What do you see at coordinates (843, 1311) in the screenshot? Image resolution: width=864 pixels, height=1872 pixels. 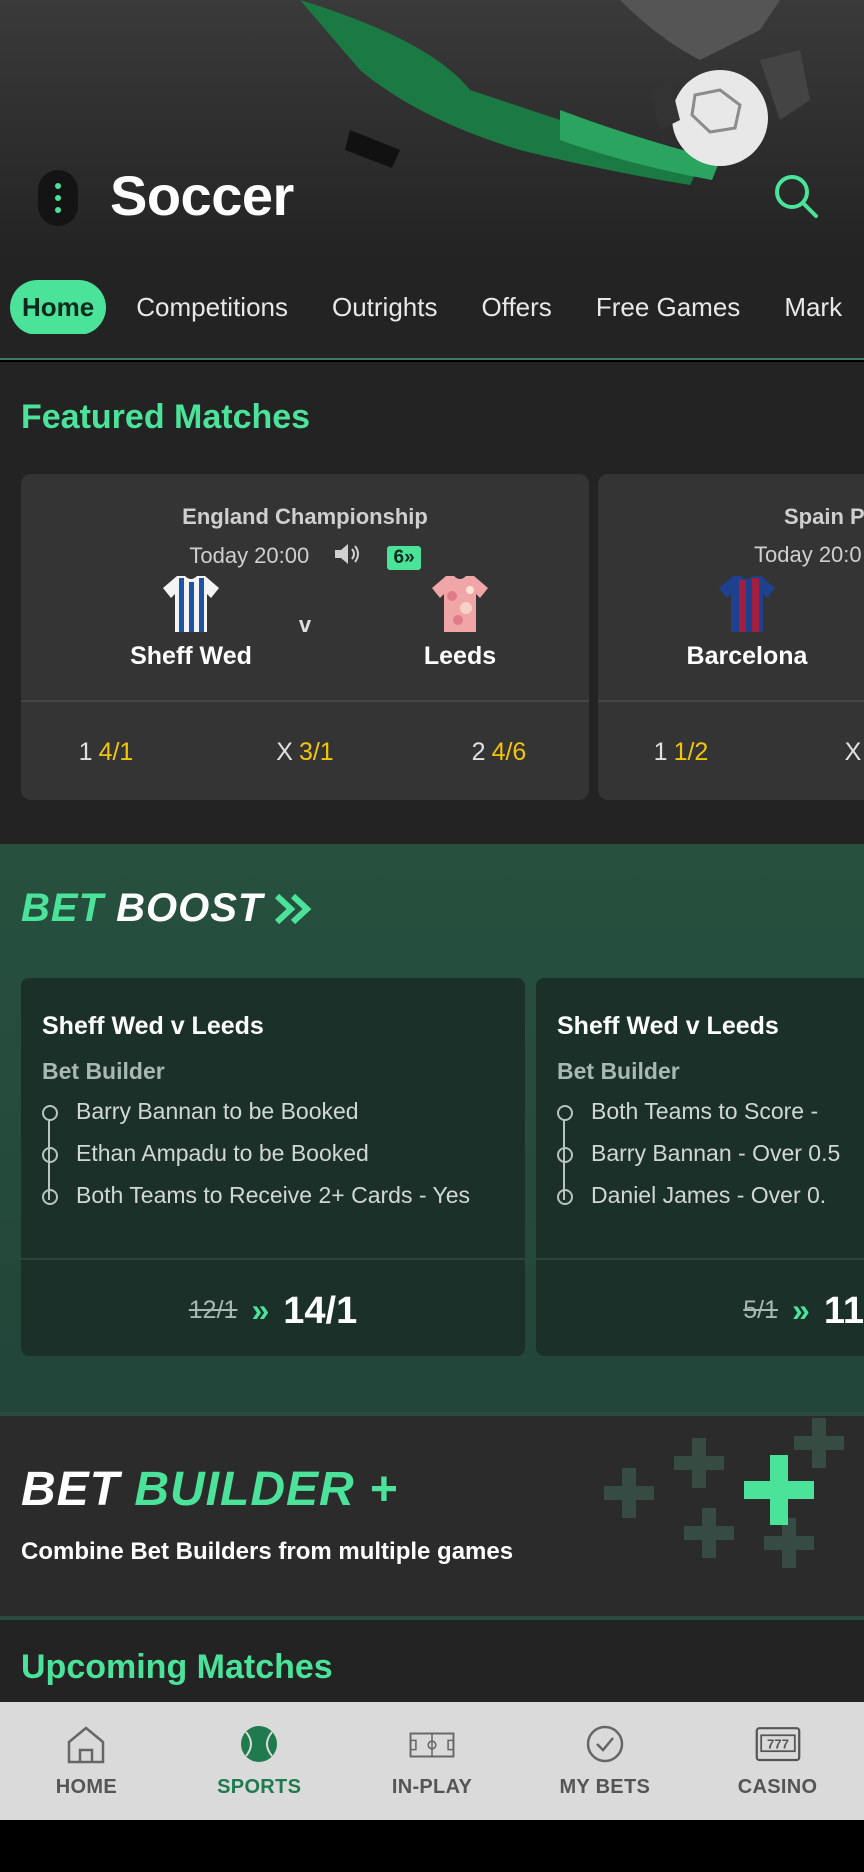 I see `boosted-price: 11` at bounding box center [843, 1311].